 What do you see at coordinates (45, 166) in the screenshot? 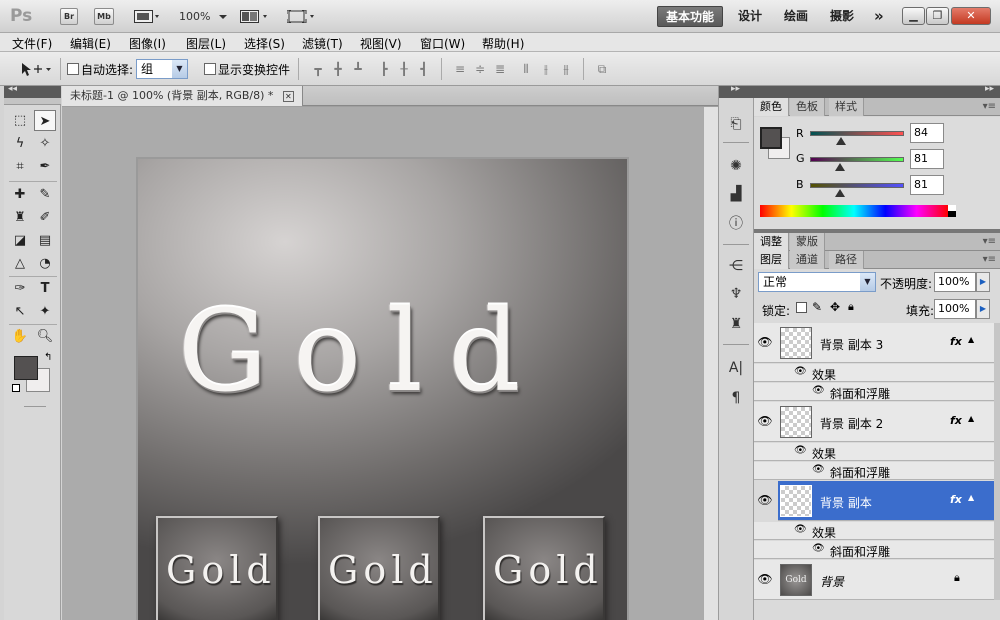
I see `eyedropper-tool-icon: ✒` at bounding box center [45, 166].